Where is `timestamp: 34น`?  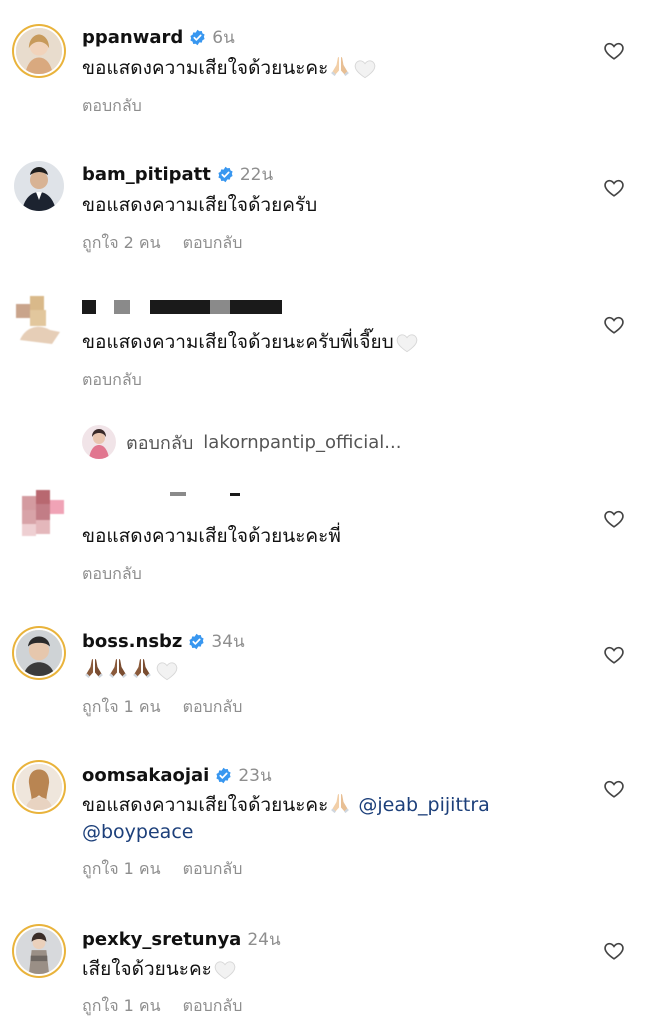
timestamp: 34น is located at coordinates (228, 642).